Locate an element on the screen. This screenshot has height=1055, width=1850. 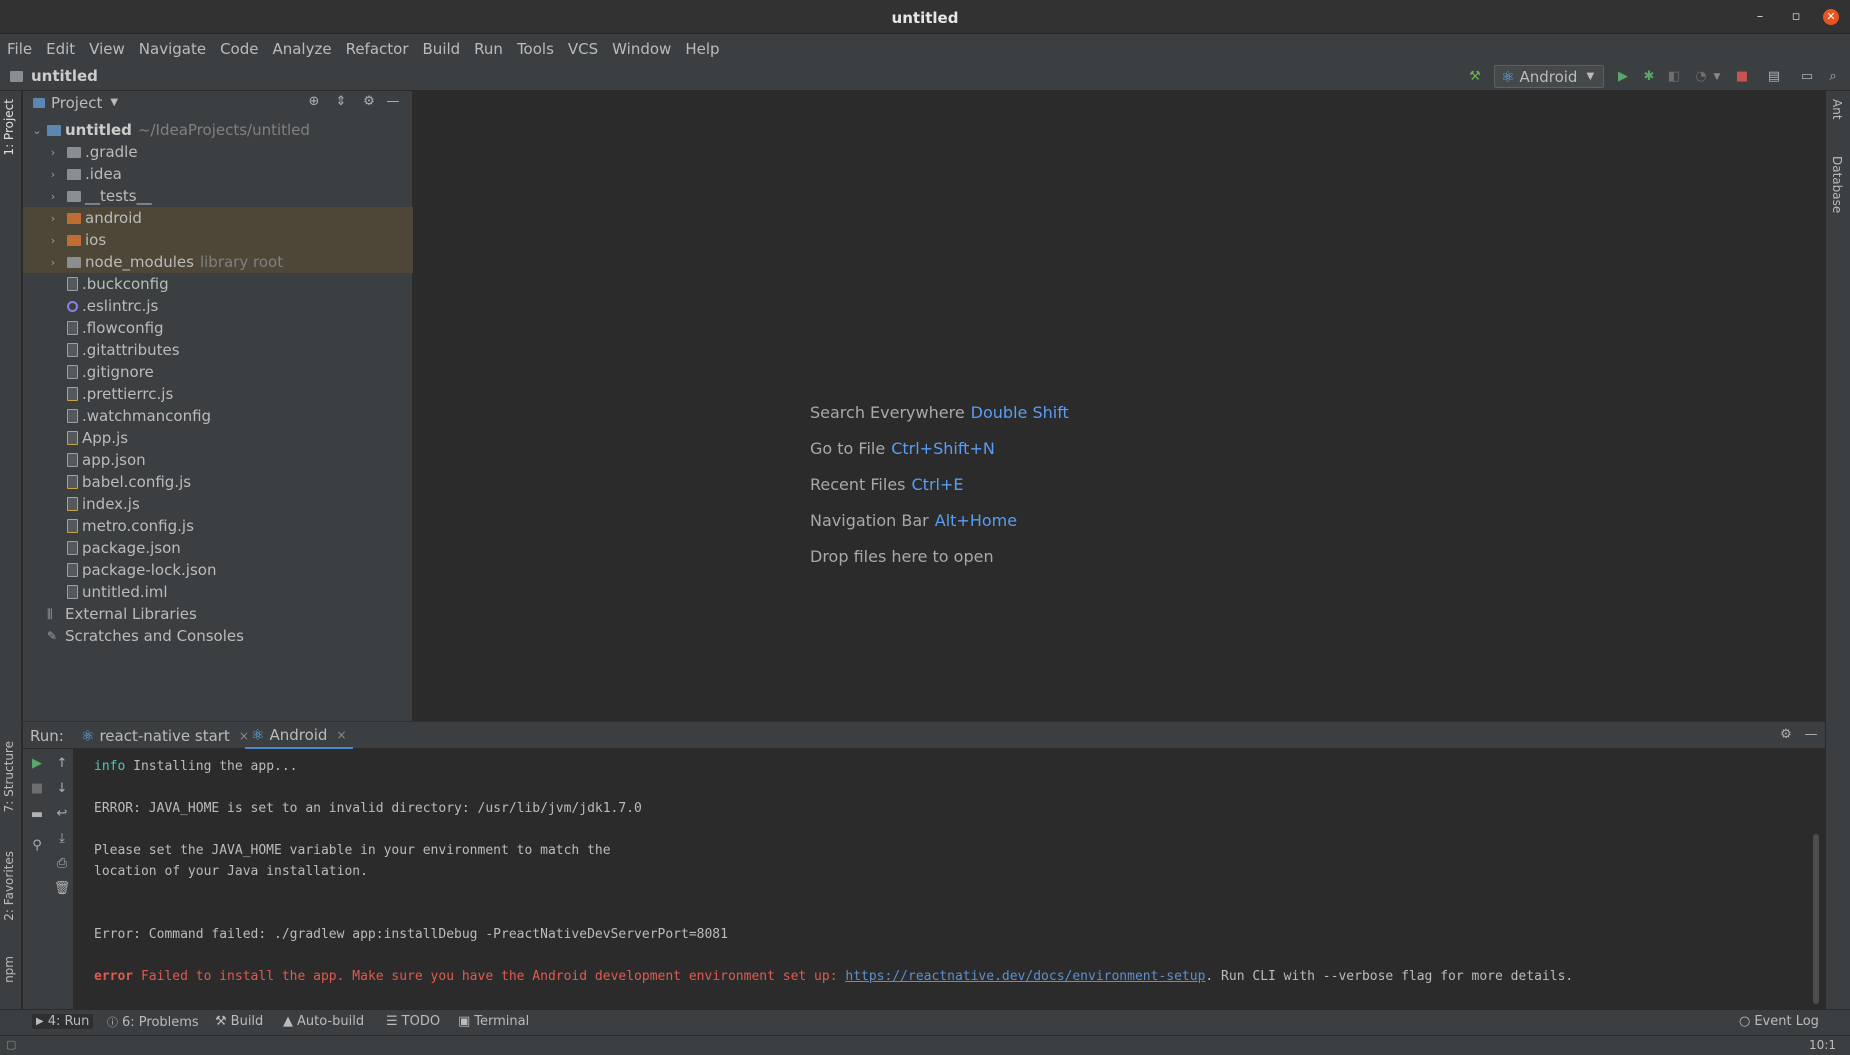
menu-navigate: Navigate is located at coordinates (172, 49).